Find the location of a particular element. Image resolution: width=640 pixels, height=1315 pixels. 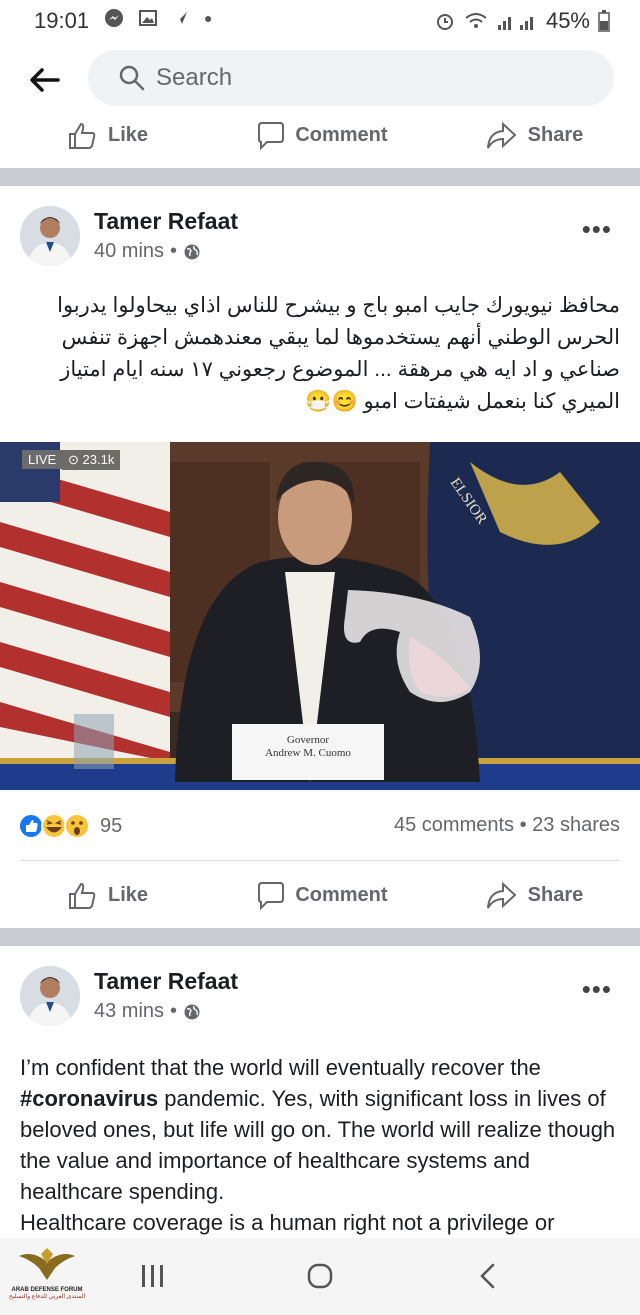

reaction-icons is located at coordinates (54, 826).